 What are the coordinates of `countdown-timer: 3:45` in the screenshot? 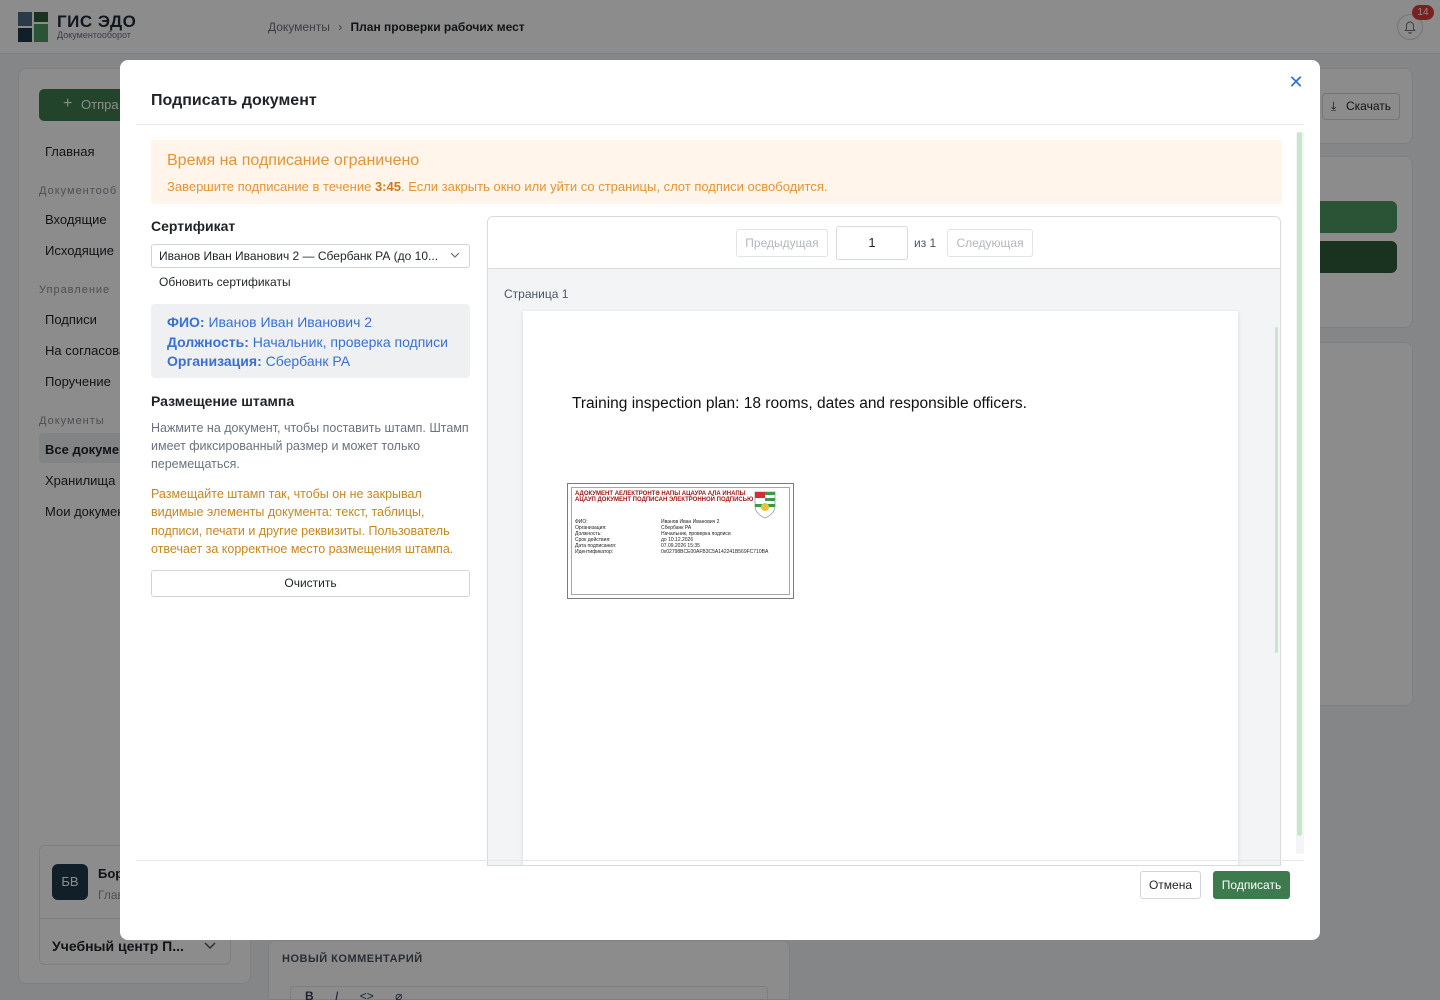 It's located at (387, 186).